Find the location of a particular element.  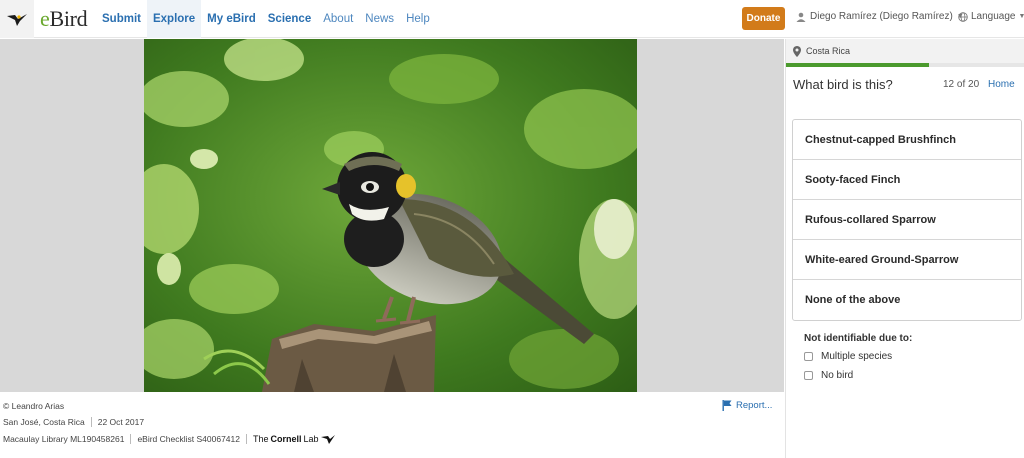

quiz-progress-fill is located at coordinates (858, 65).